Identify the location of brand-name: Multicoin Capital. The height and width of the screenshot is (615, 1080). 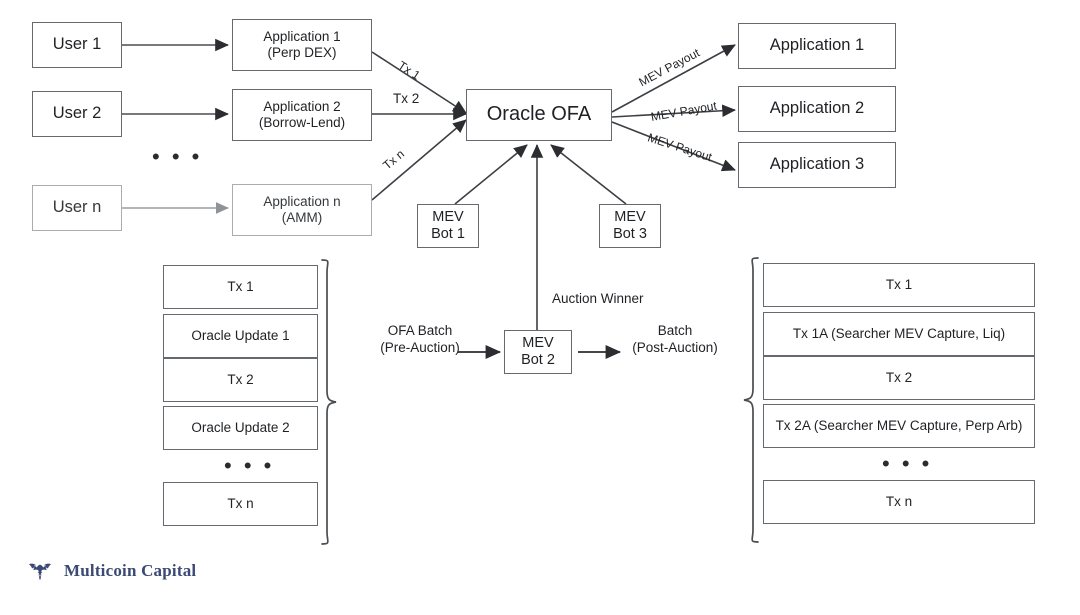
(130, 570).